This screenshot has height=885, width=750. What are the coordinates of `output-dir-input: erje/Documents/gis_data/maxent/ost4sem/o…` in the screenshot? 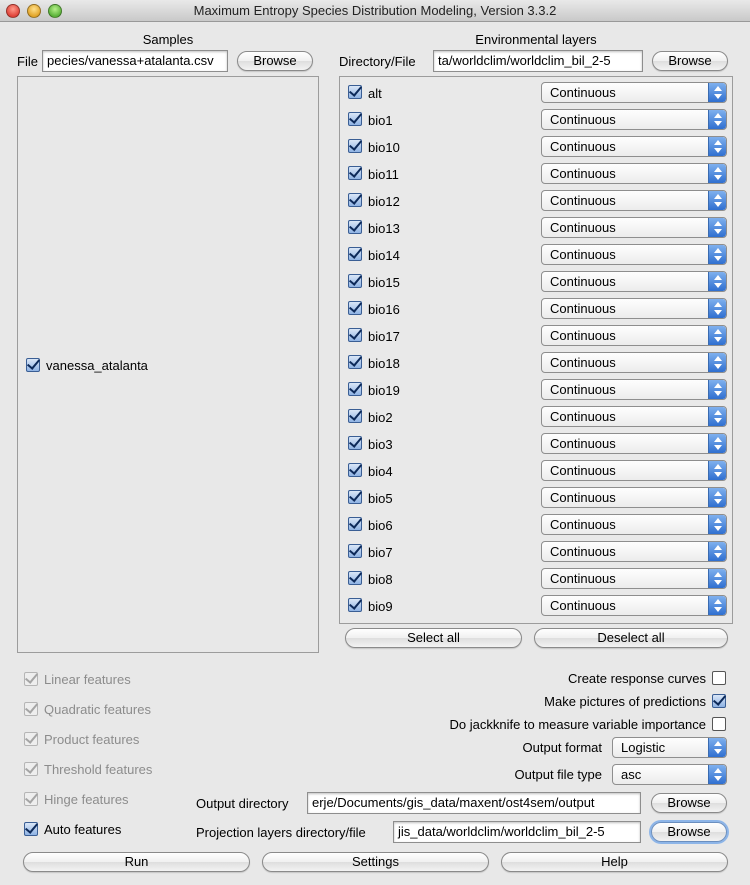 It's located at (474, 803).